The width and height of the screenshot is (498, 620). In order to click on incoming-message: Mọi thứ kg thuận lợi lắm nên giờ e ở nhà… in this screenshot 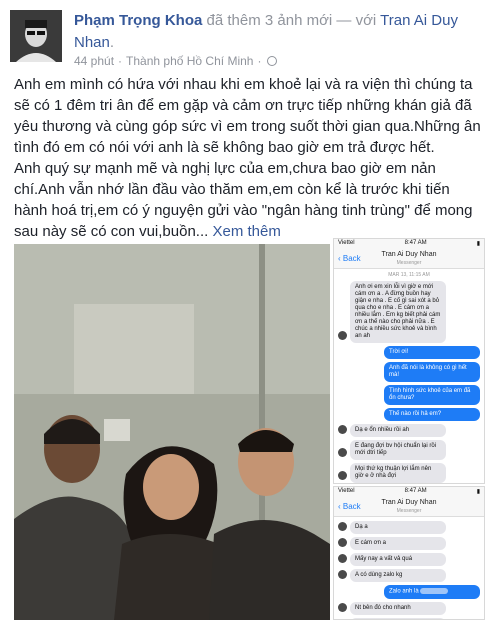, I will do `click(398, 473)`.